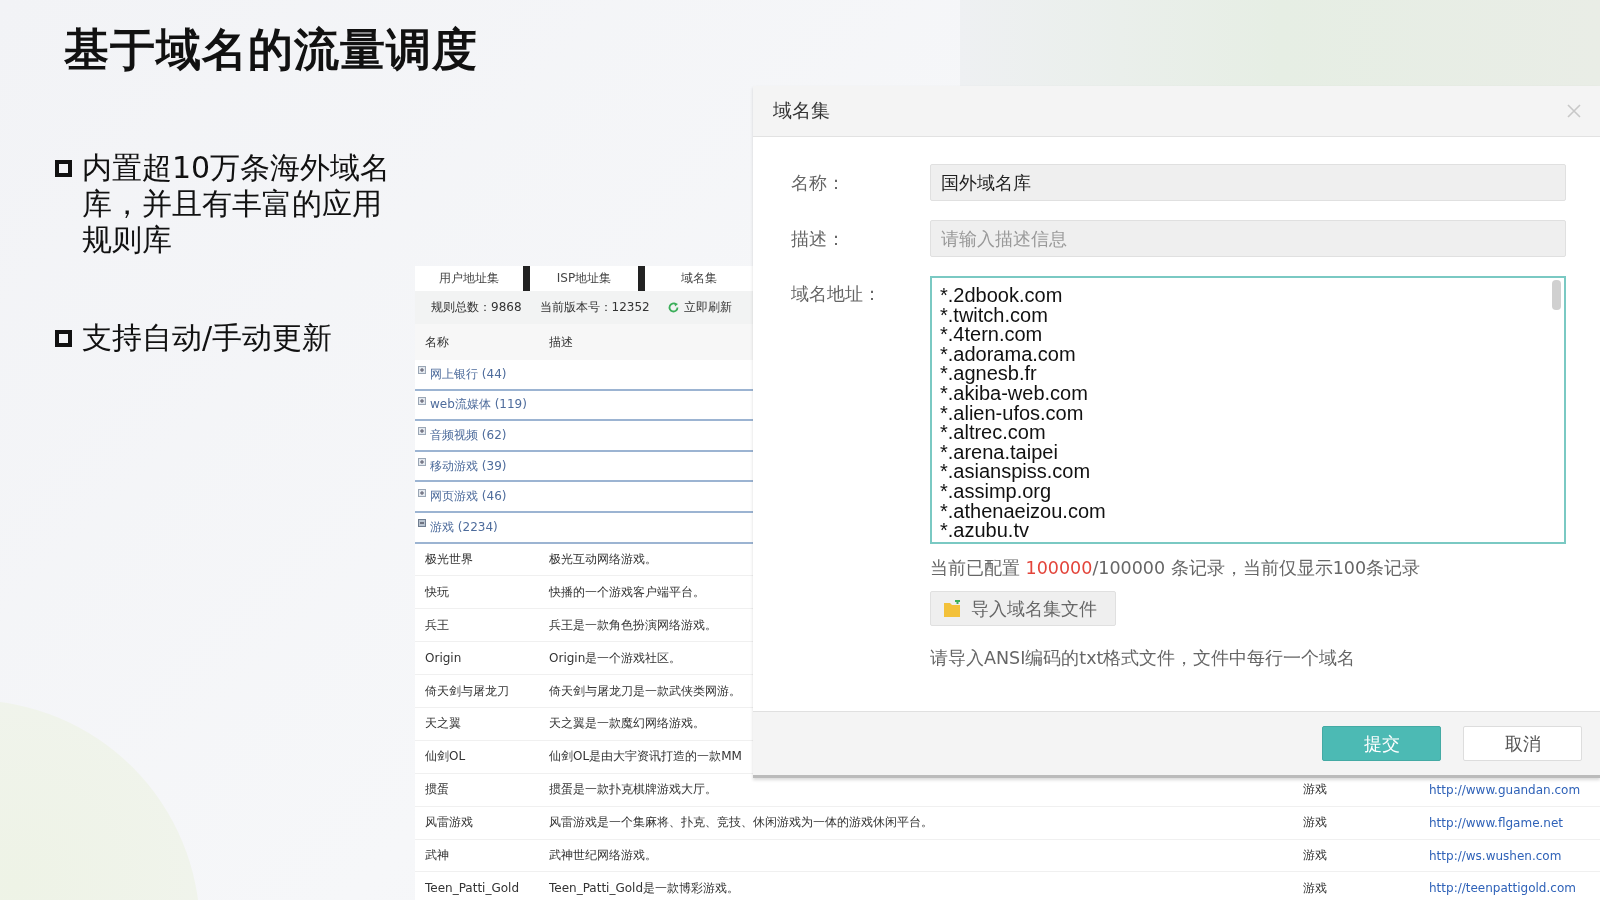 This screenshot has height=900, width=1600. Describe the element at coordinates (437, 790) in the screenshot. I see `table-cell-text: 掼蛋` at that location.